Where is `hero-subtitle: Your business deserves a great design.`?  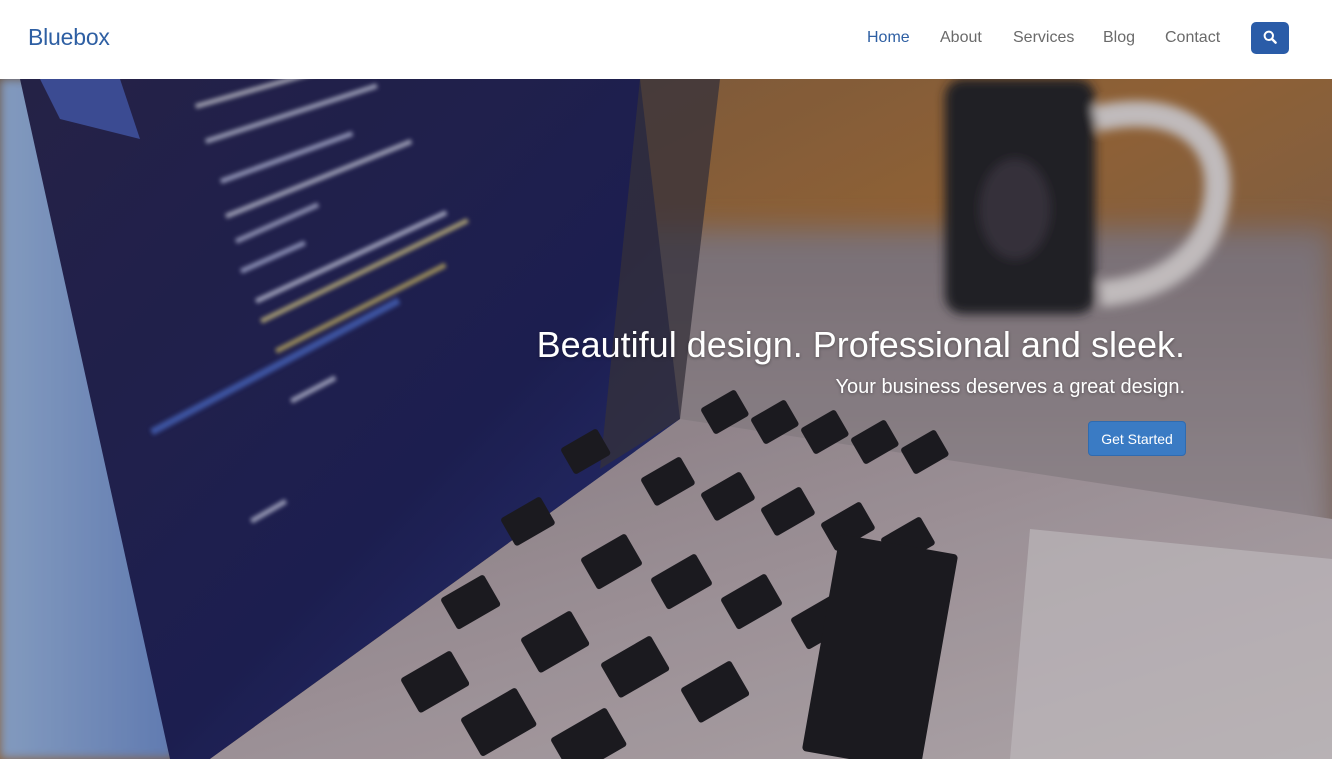
hero-subtitle: Your business deserves a great design. is located at coordinates (1010, 387).